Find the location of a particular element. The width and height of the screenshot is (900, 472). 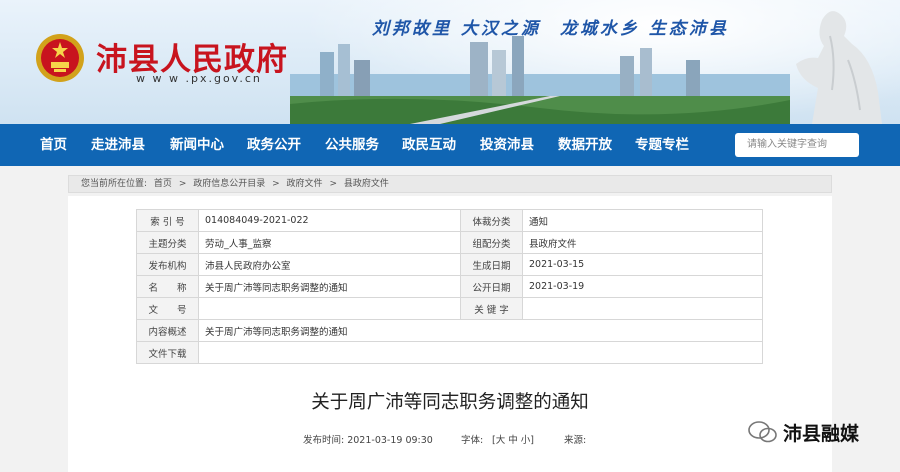

info-value: 沛县人民政府办公室 is located at coordinates (329, 264).